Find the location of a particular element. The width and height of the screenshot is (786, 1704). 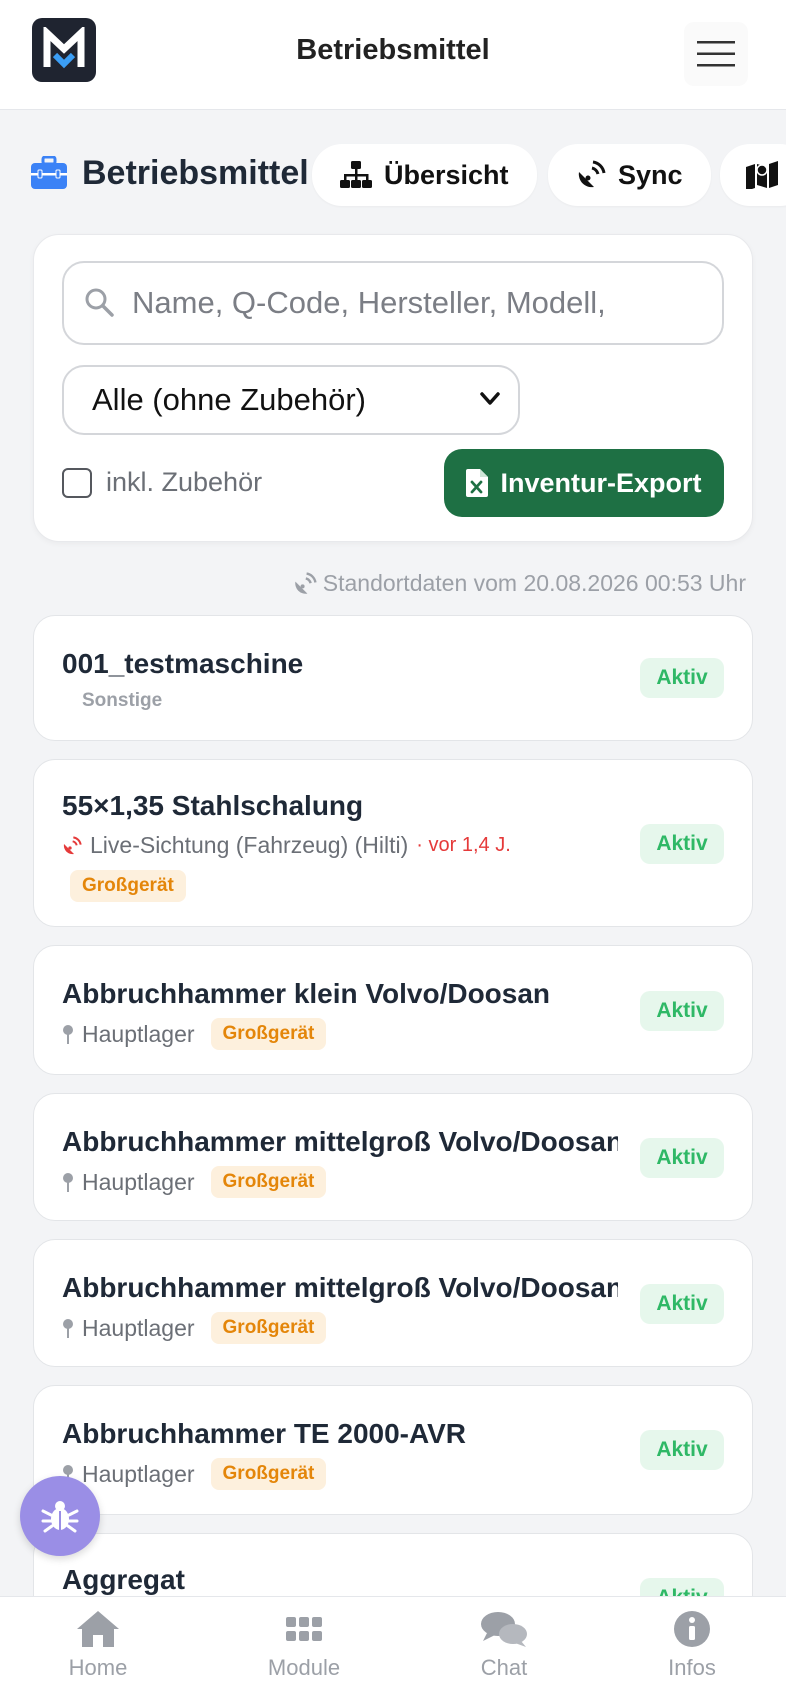

toolbox-icon is located at coordinates (49, 172).